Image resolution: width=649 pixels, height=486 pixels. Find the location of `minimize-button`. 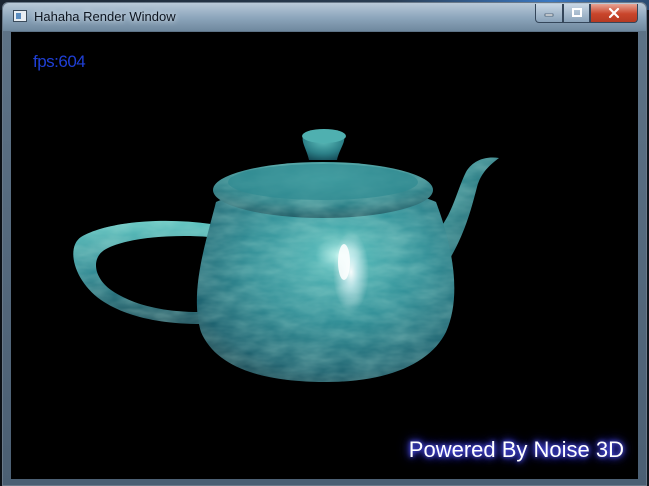

minimize-button is located at coordinates (549, 13).